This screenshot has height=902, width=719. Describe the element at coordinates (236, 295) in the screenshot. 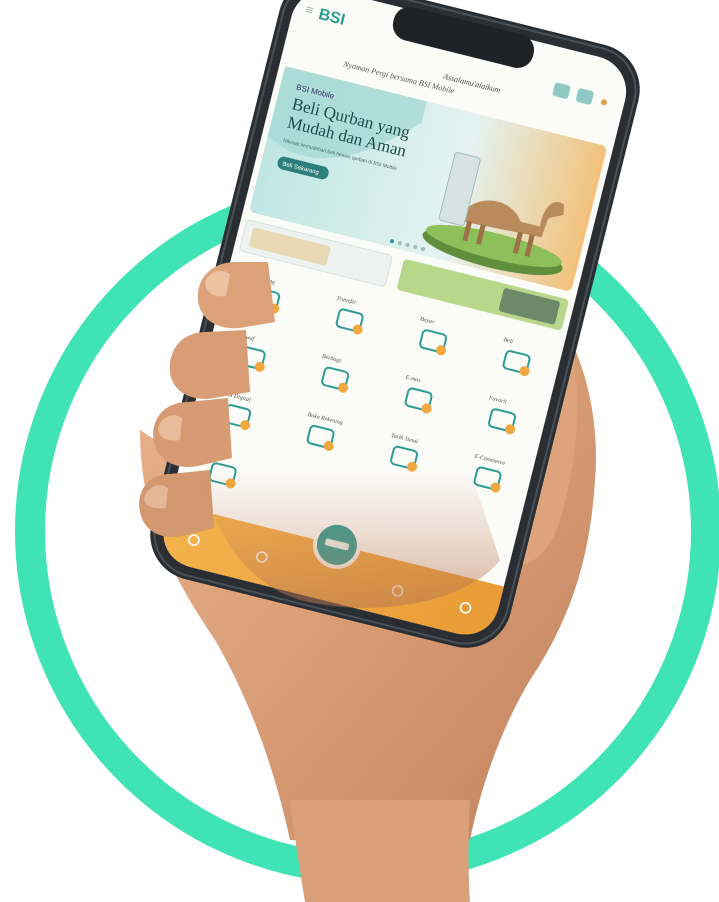

I see `finger-index` at that location.